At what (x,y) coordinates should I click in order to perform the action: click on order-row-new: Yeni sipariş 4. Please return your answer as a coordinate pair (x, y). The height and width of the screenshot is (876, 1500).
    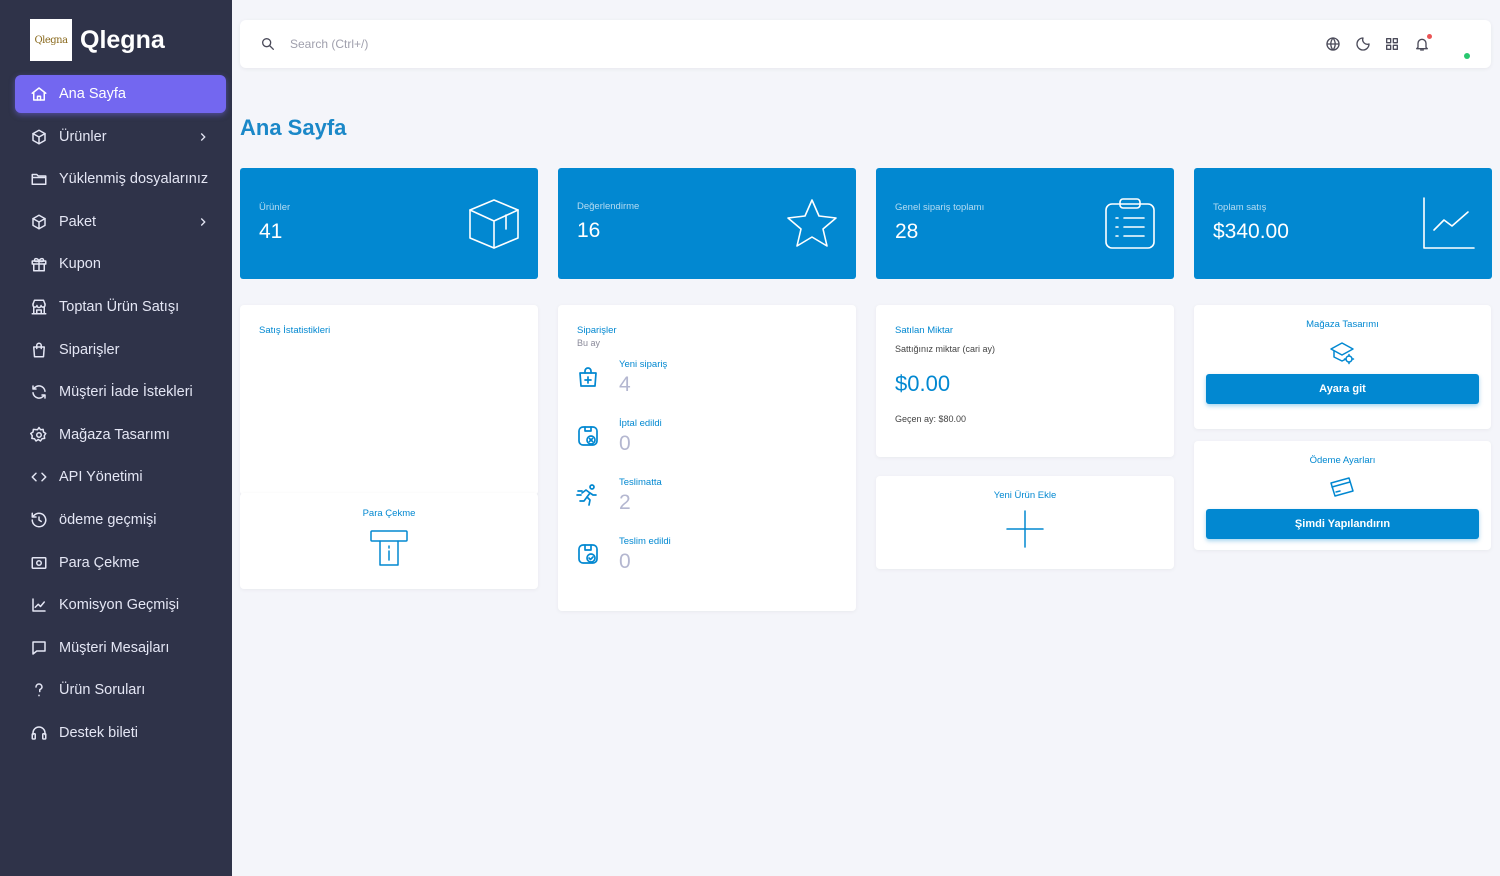
    Looking at the image, I should click on (701, 387).